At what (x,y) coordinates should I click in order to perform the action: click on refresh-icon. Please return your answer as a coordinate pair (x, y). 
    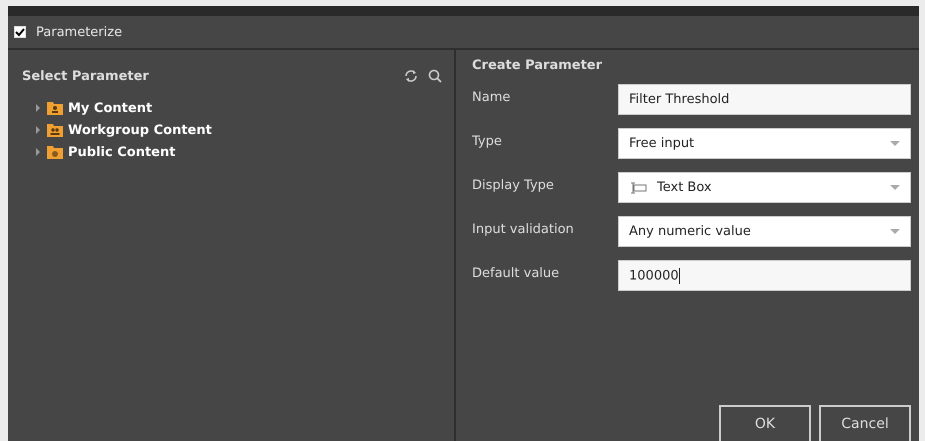
    Looking at the image, I should click on (411, 76).